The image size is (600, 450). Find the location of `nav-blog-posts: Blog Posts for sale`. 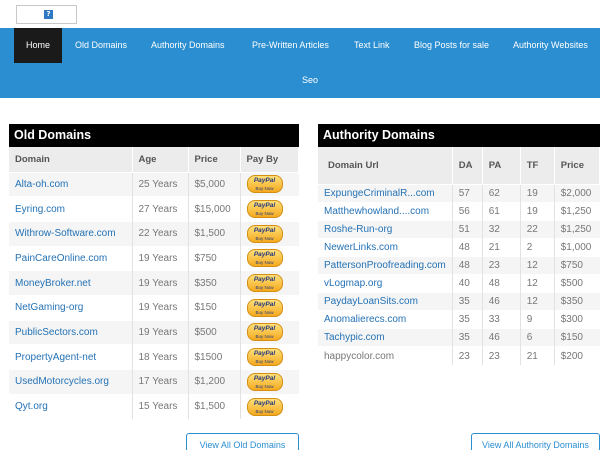

nav-blog-posts: Blog Posts for sale is located at coordinates (451, 45).